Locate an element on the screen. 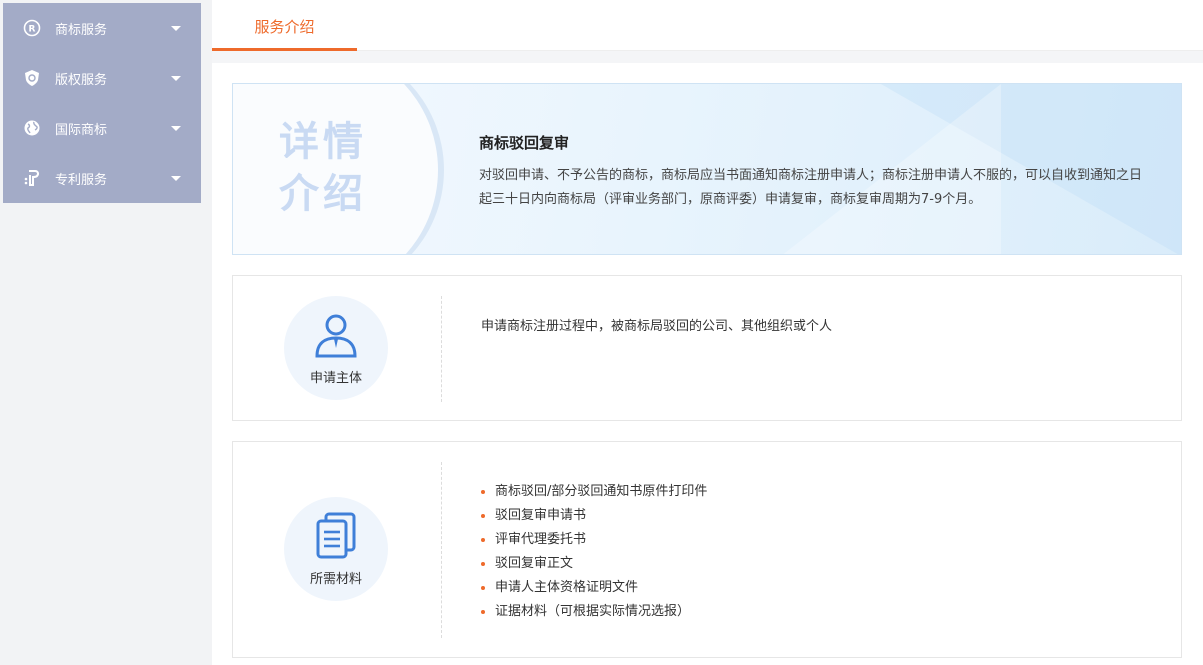  applicant-text: 申请商标注册过程中，被商标局驳回的公司、其他组织或个人 is located at coordinates (657, 326).